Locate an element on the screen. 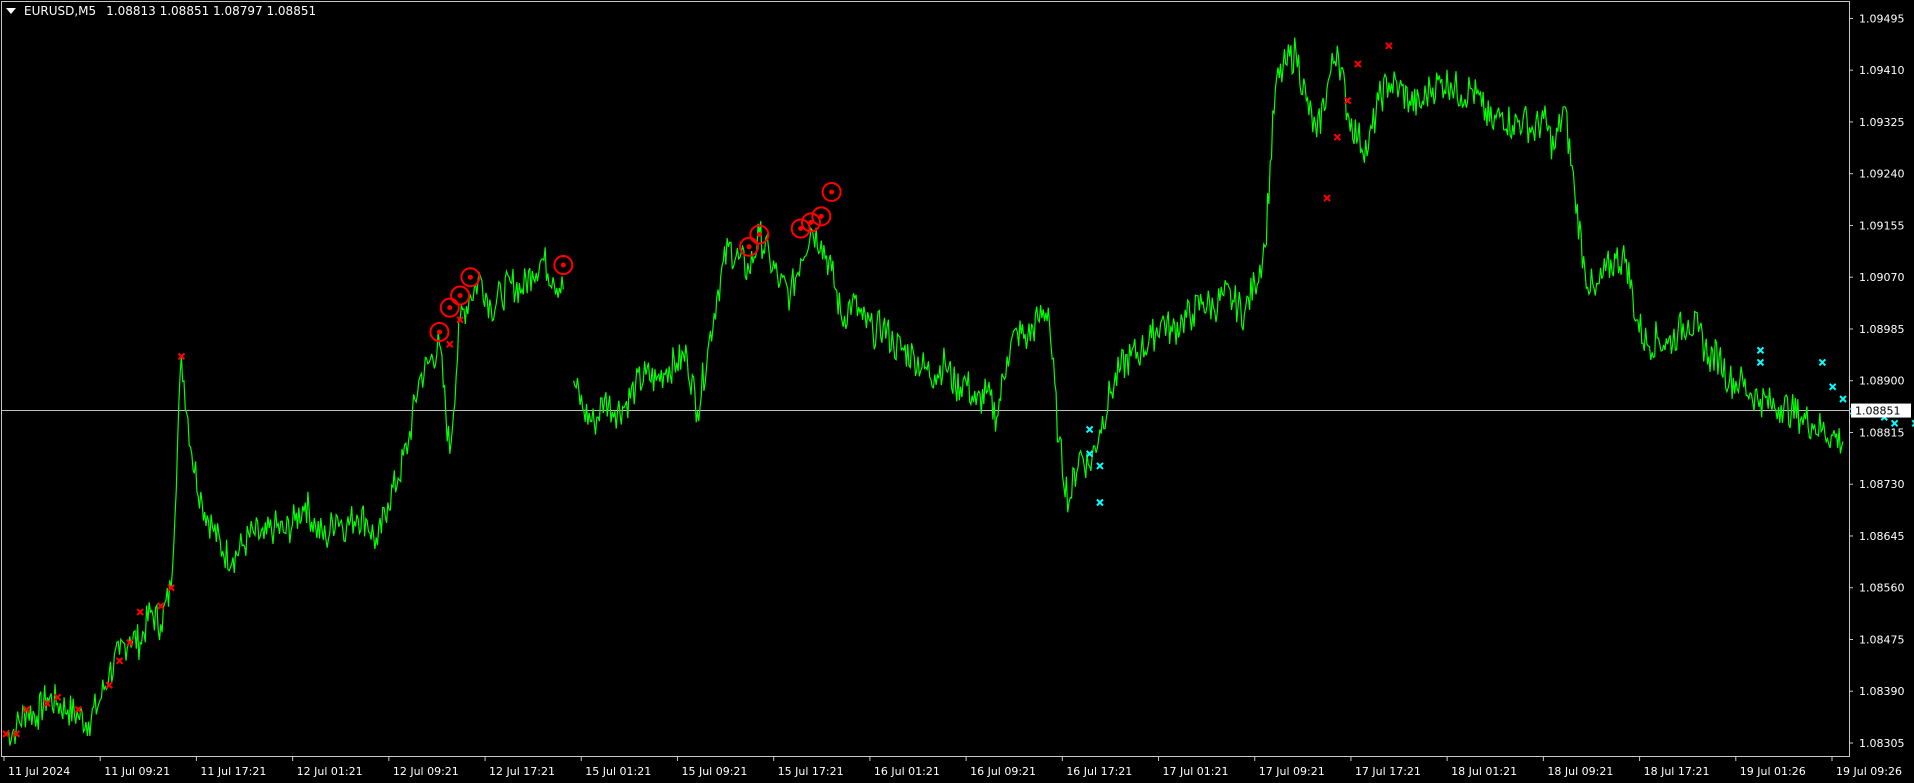  price-tick-label: 1.08475 is located at coordinates (1882, 639).